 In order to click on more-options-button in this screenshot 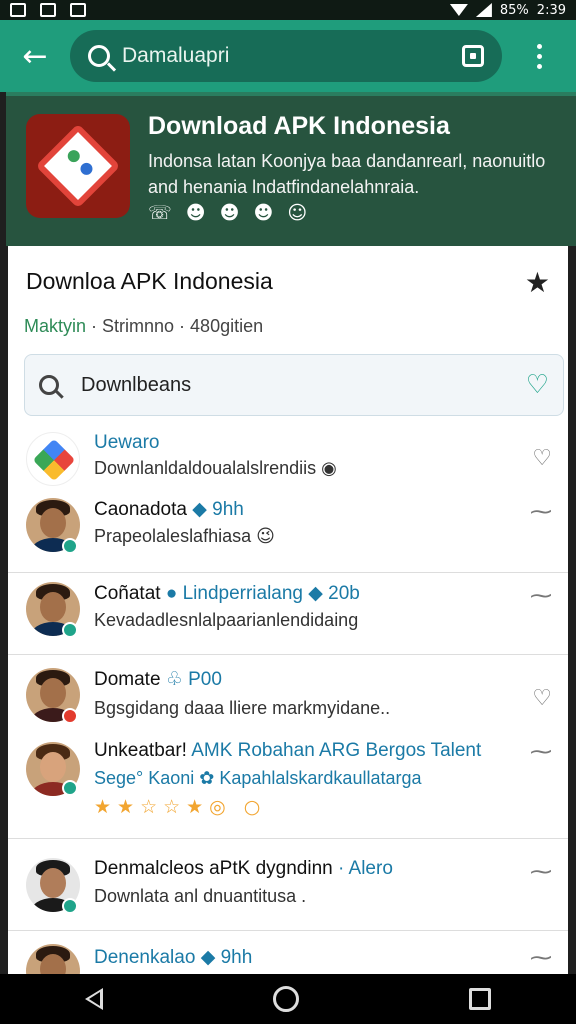, I will do `click(539, 56)`.